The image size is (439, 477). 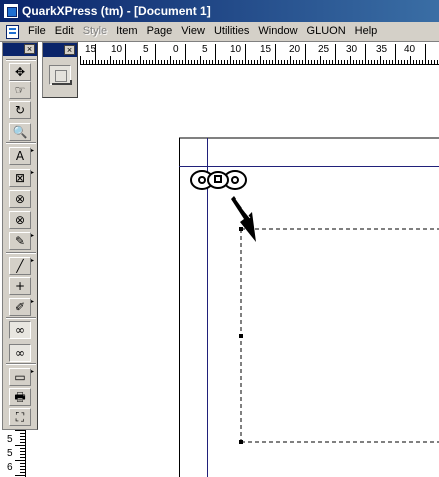 I want to click on bezier-picture-box-tool-icon: ✎ ▸, so click(x=21, y=241).